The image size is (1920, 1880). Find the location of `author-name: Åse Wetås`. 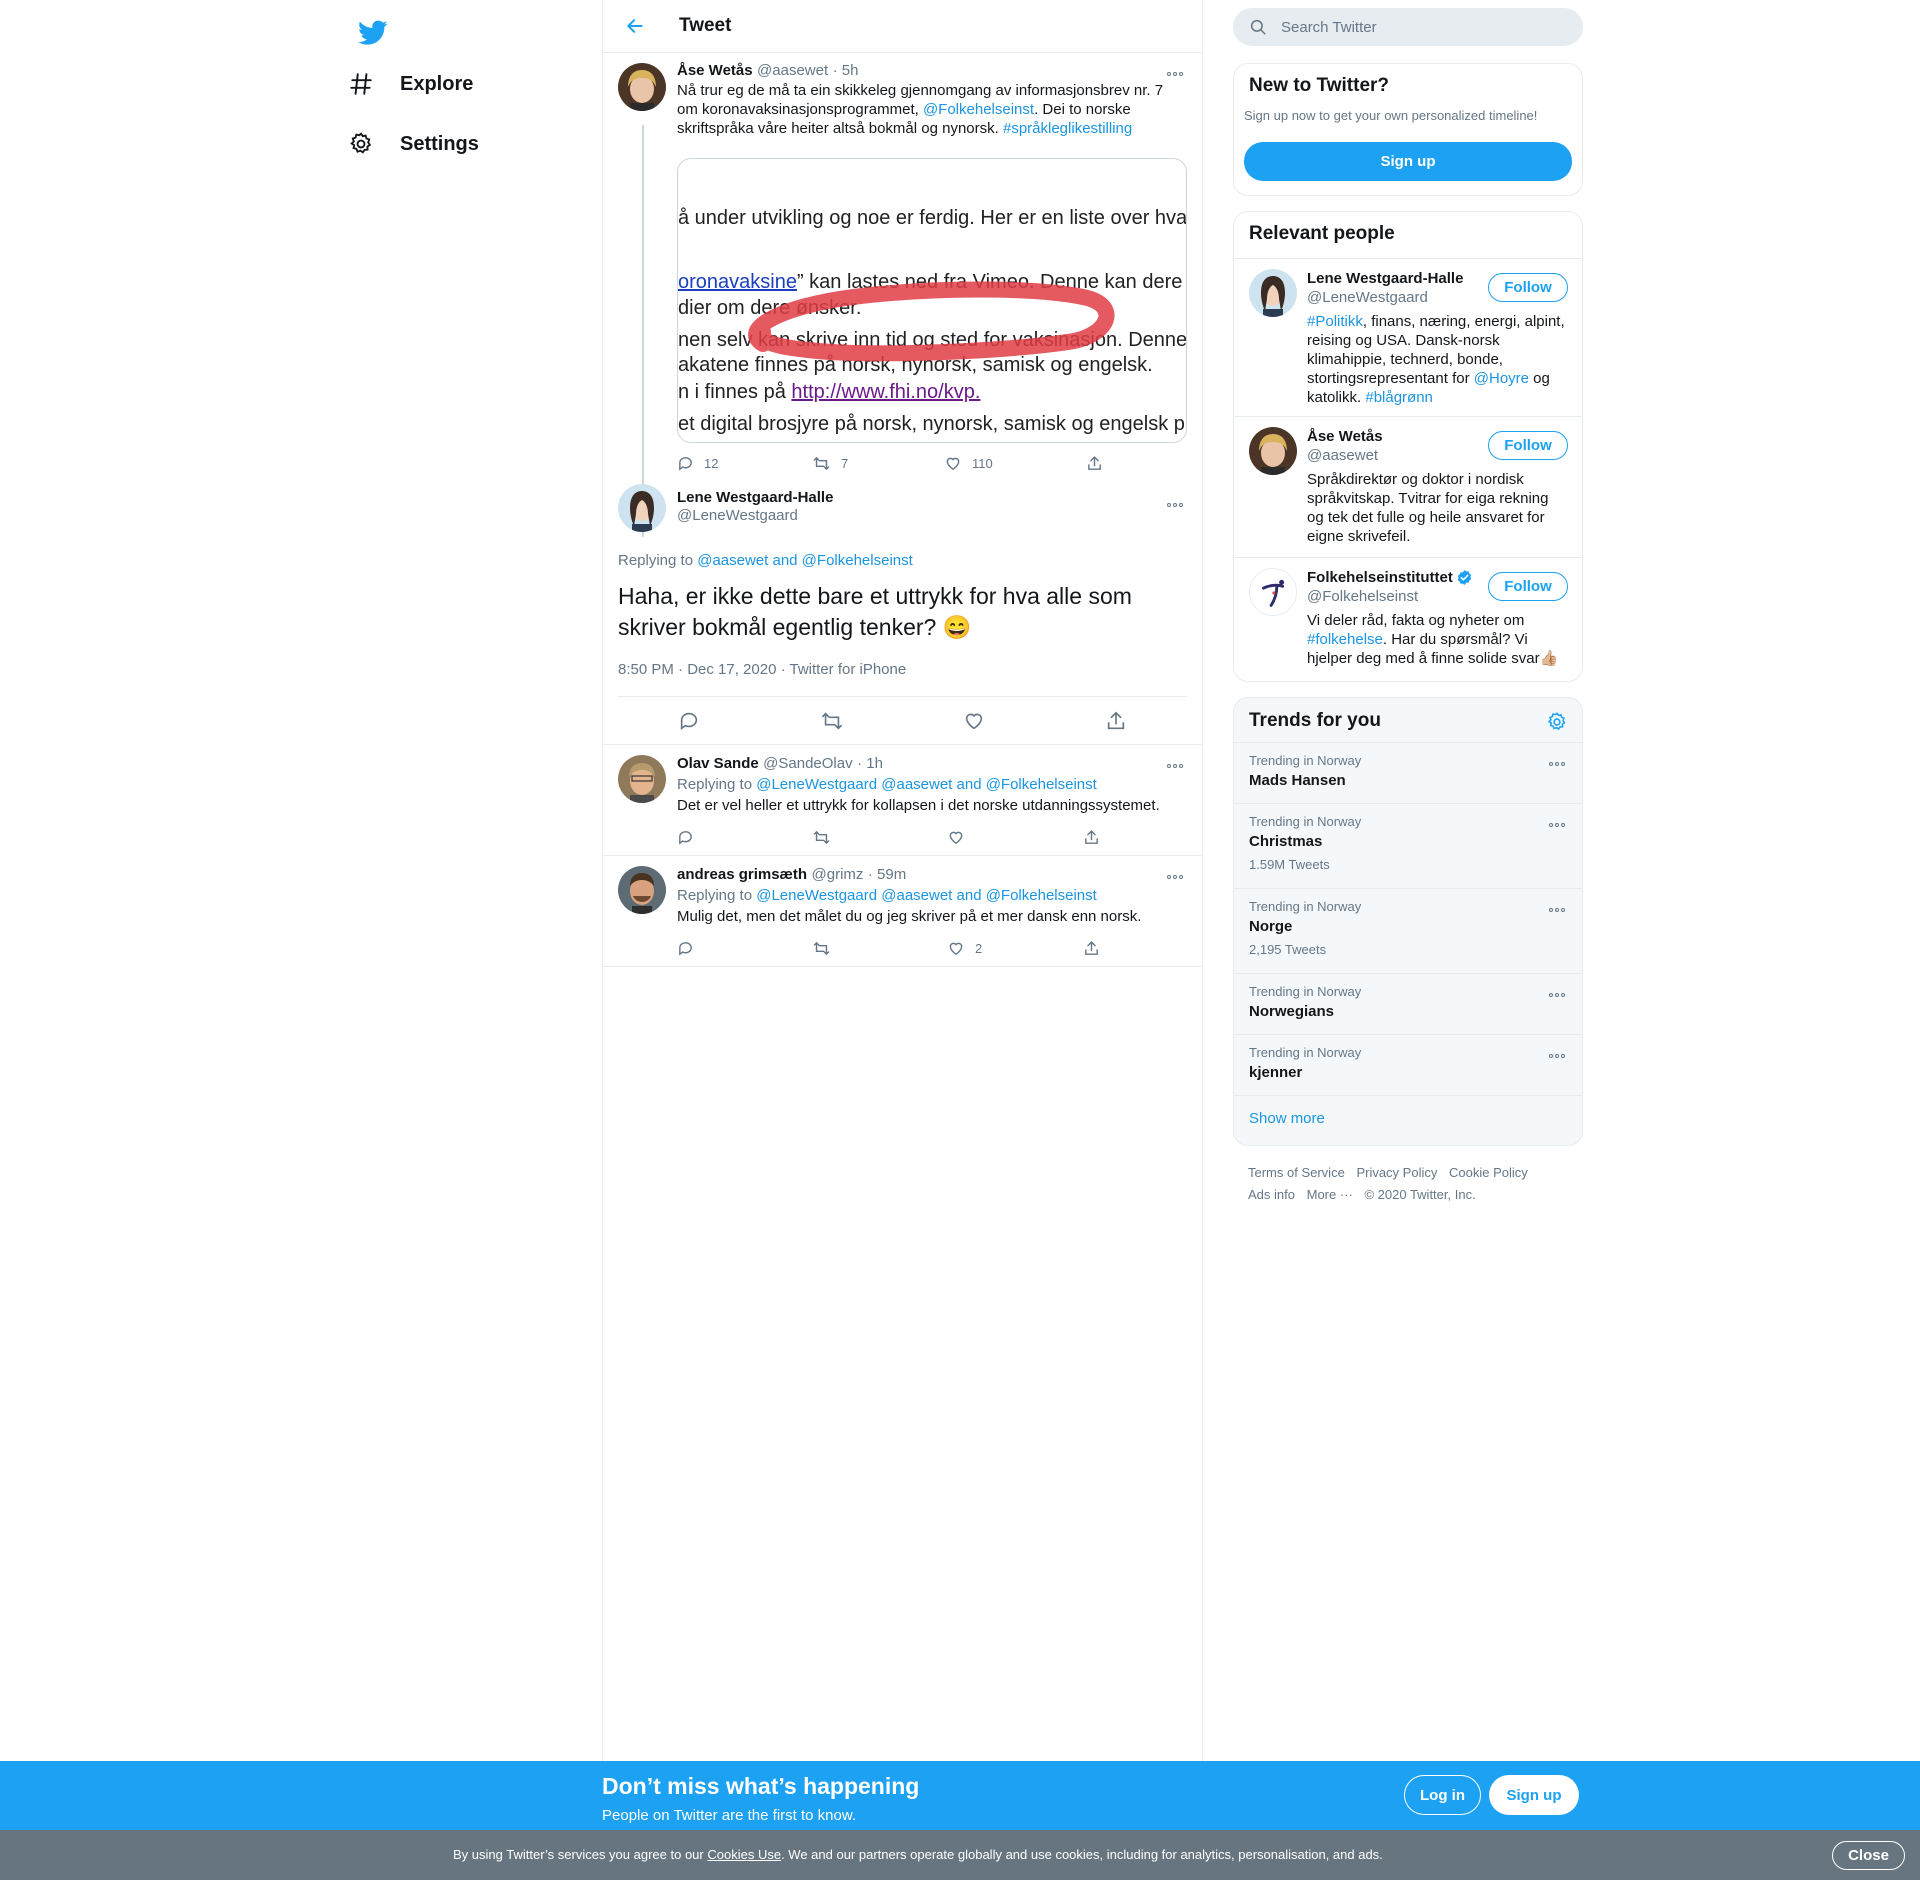

author-name: Åse Wetås is located at coordinates (715, 70).